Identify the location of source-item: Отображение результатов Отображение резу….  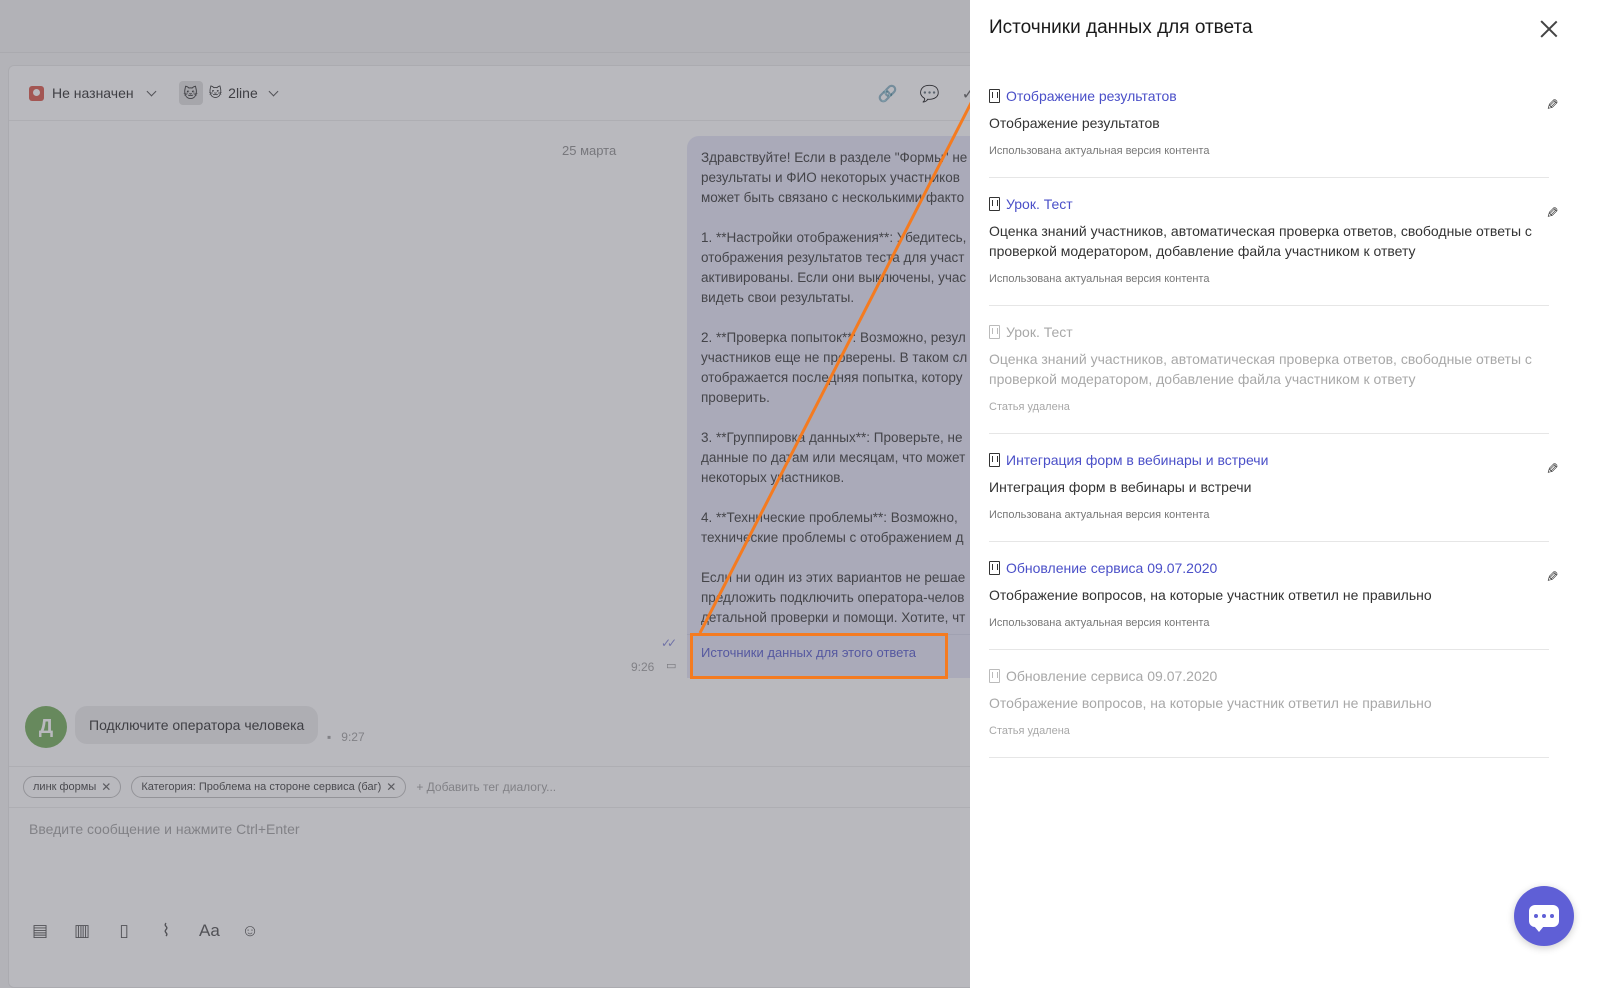
(1274, 124).